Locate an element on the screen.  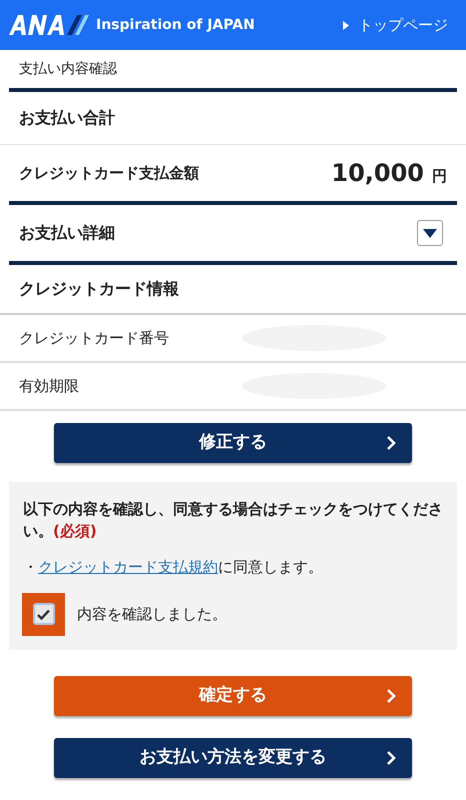
terms-sentence: ・クレジットカード支払規約に同意します。 is located at coordinates (173, 567).